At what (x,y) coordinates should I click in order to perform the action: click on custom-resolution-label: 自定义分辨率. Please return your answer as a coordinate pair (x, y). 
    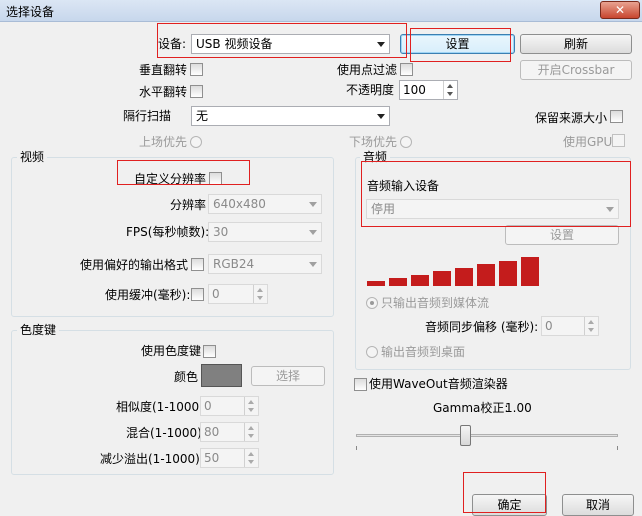
    Looking at the image, I should click on (170, 179).